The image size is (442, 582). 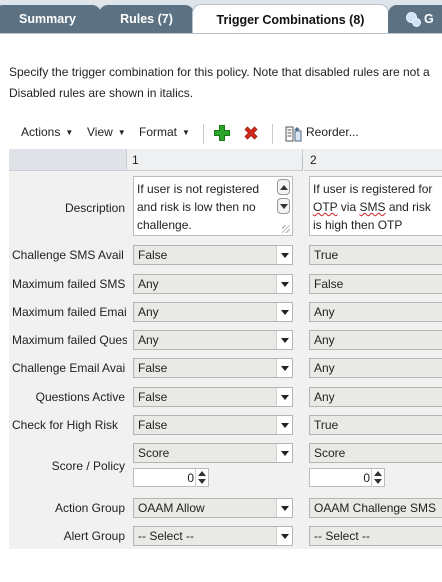 I want to click on tab-groups: G, so click(x=415, y=19).